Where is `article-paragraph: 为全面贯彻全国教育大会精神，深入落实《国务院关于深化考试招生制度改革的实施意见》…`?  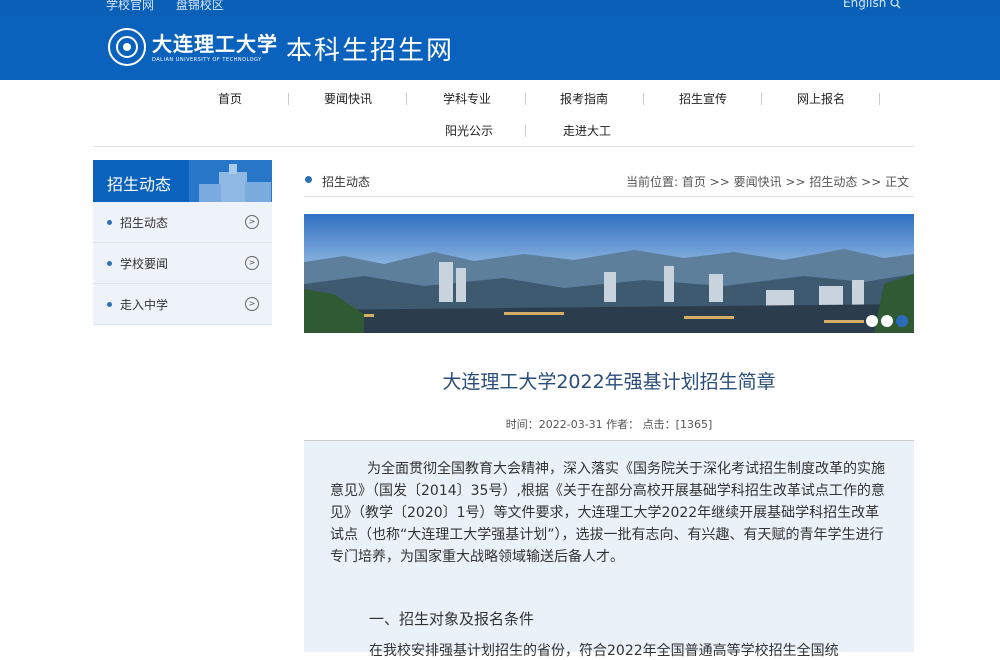
article-paragraph: 为全面贯彻全国教育大会精神，深入落实《国务院关于深化考试招生制度改革的实施意见》… is located at coordinates (607, 513).